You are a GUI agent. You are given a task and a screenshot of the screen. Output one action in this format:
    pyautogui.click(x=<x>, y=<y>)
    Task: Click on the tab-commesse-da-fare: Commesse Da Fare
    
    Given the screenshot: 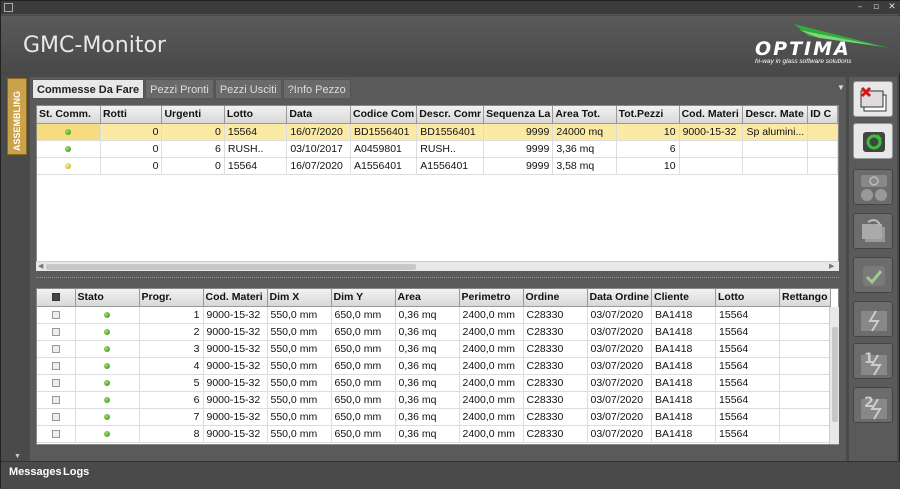 What is the action you would take?
    pyautogui.click(x=88, y=89)
    